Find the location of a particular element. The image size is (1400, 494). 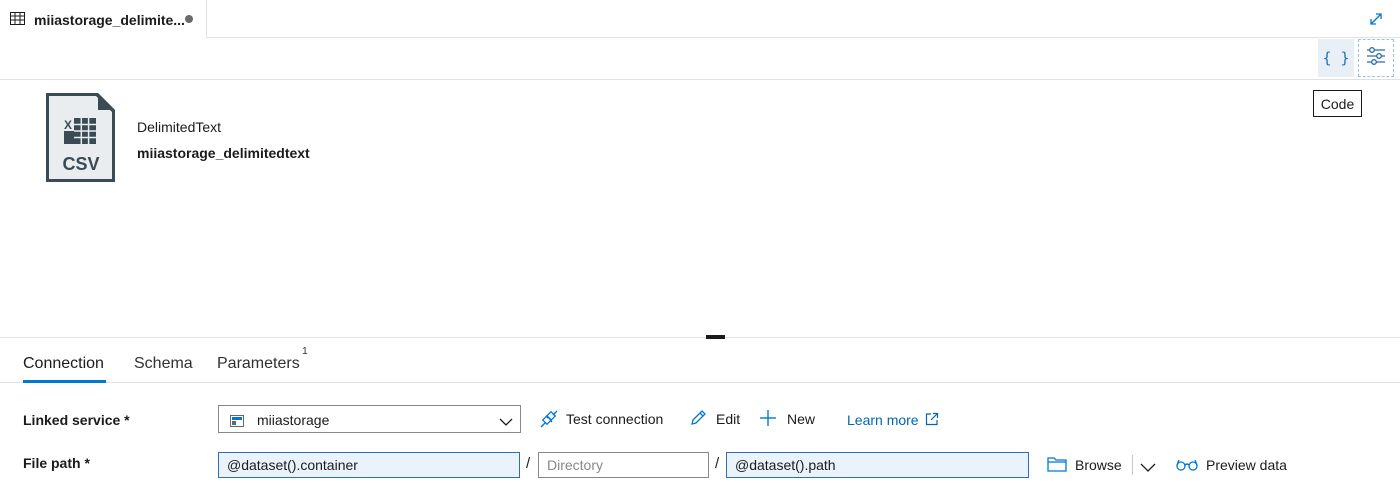

csv-file-icon: X CSV is located at coordinates (80, 140).